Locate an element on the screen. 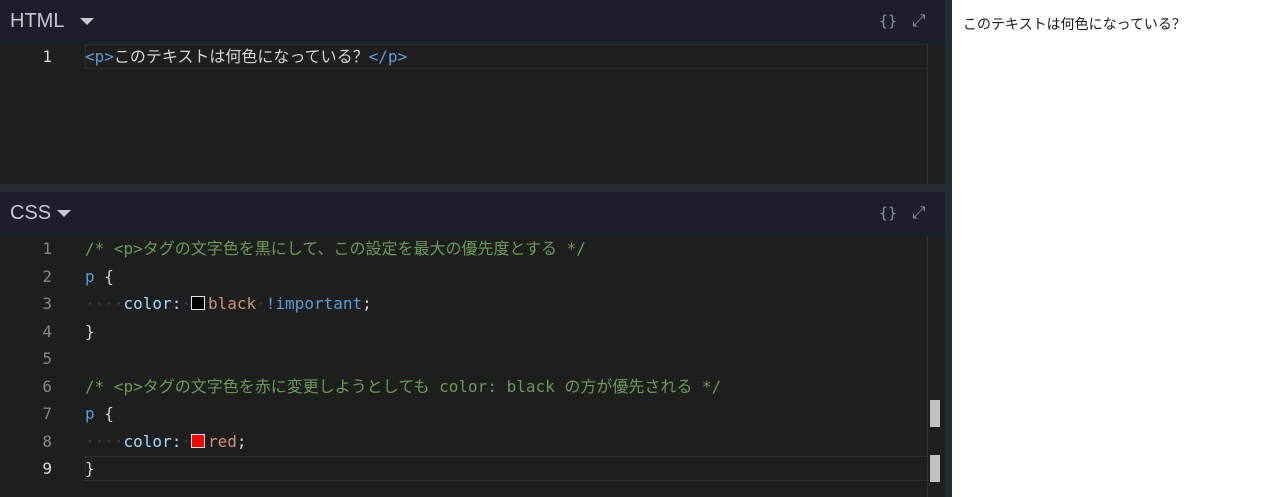 Image resolution: width=1275 pixels, height=497 pixels. open-tag: <p> is located at coordinates (99, 56).